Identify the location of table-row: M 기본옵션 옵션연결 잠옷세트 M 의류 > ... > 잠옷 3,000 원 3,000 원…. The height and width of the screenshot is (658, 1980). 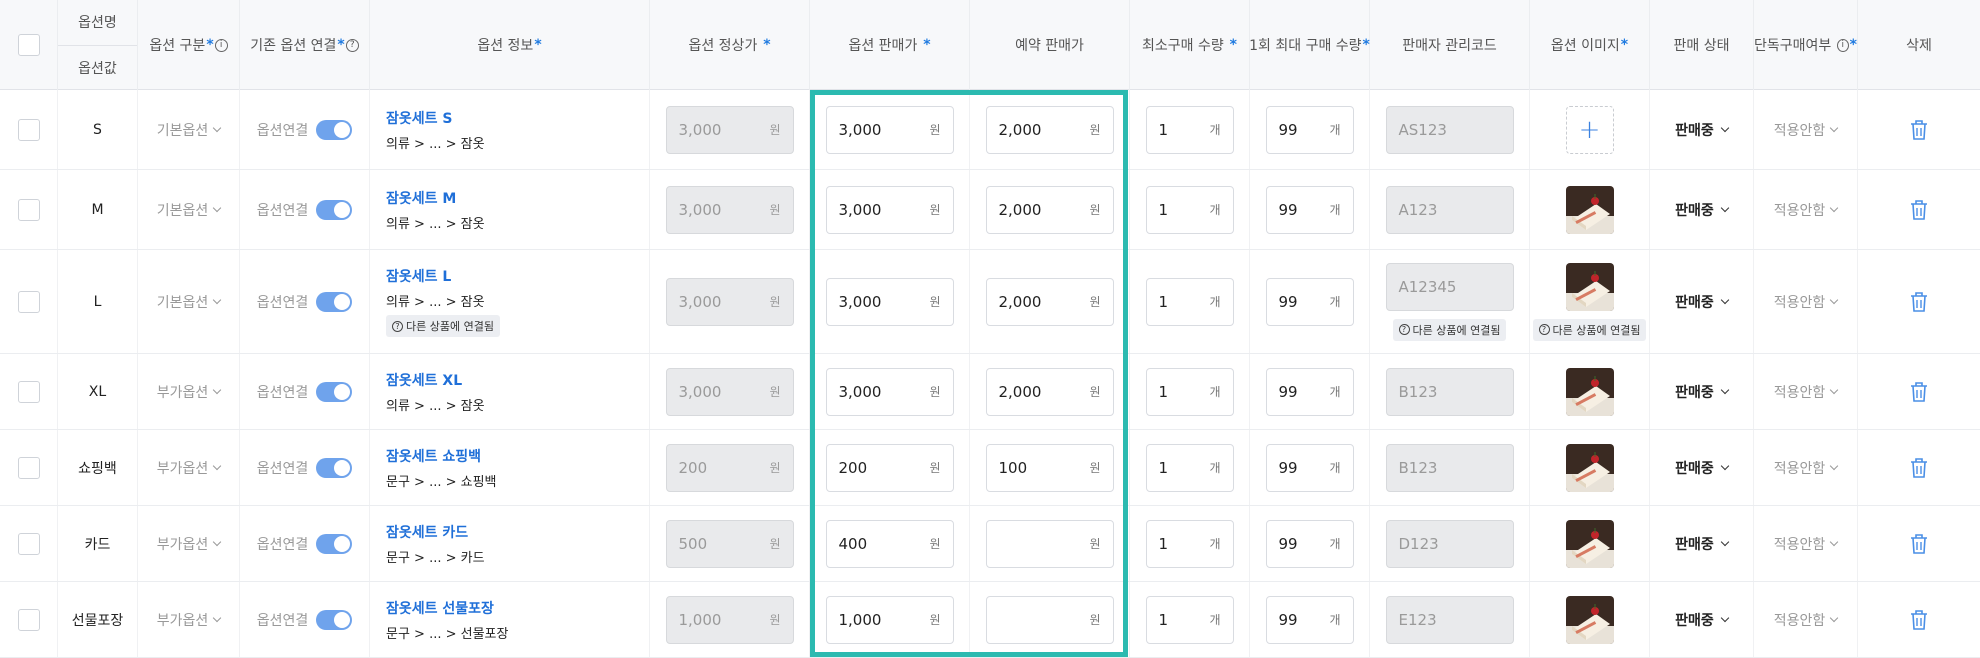
(990, 210).